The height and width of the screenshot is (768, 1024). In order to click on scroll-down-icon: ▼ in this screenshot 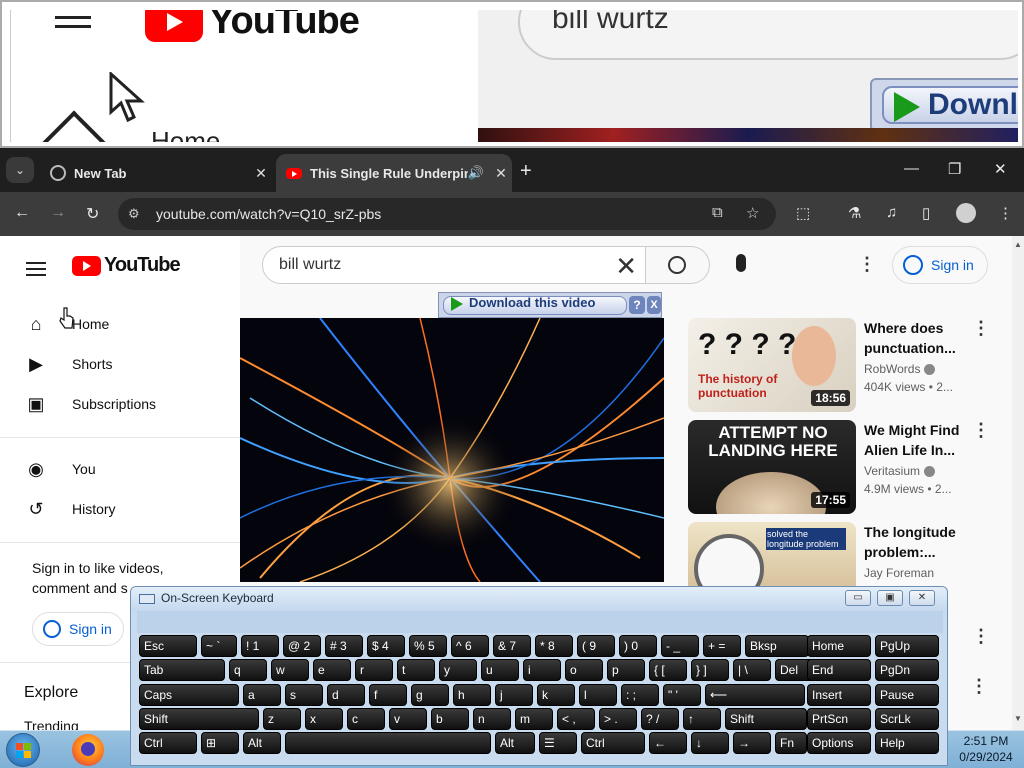, I will do `click(1018, 718)`.